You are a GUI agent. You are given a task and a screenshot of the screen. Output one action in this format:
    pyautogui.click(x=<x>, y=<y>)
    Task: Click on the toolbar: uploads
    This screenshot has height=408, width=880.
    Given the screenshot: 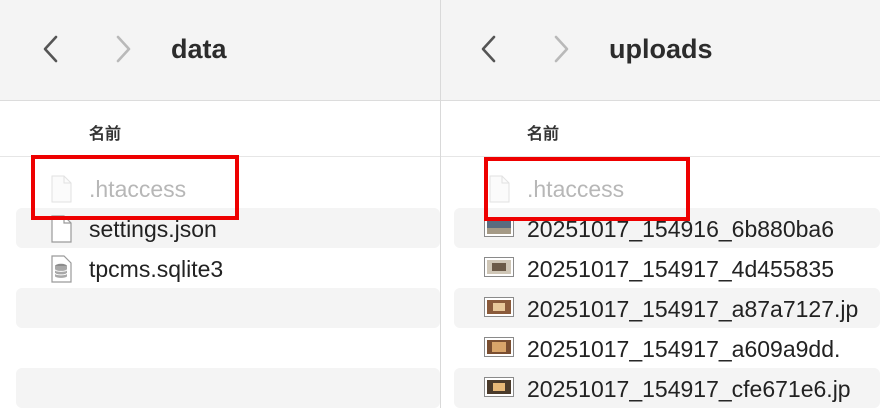 What is the action you would take?
    pyautogui.click(x=660, y=50)
    